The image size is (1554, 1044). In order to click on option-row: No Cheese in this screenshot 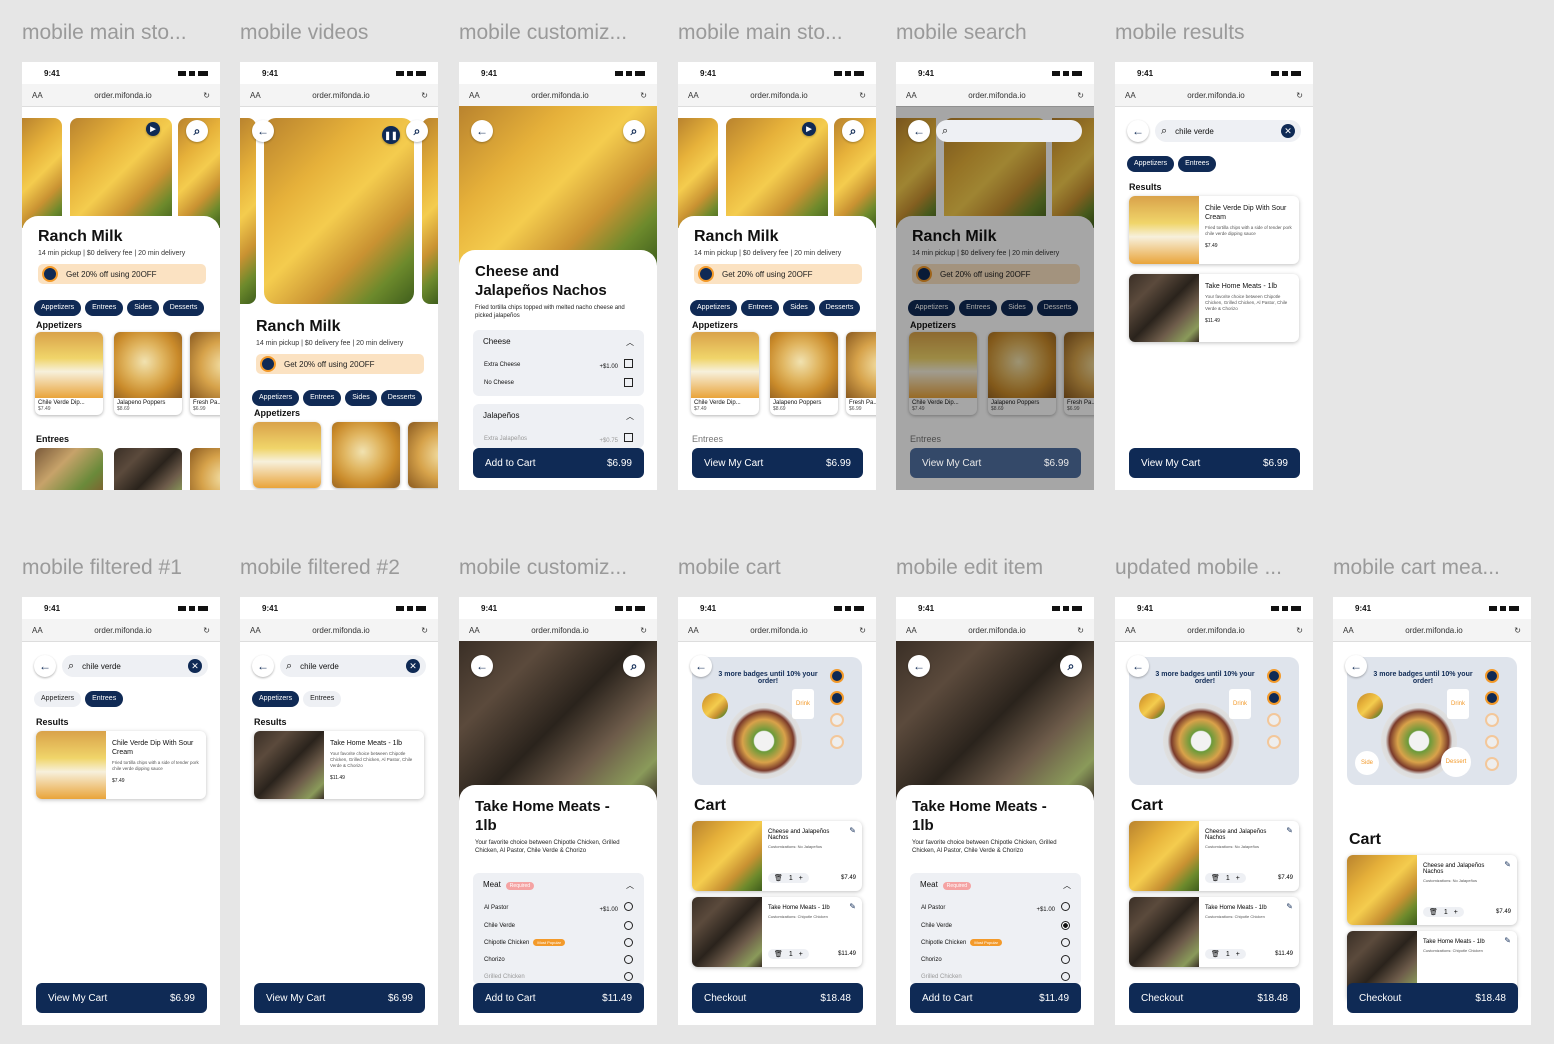, I will do `click(558, 382)`.